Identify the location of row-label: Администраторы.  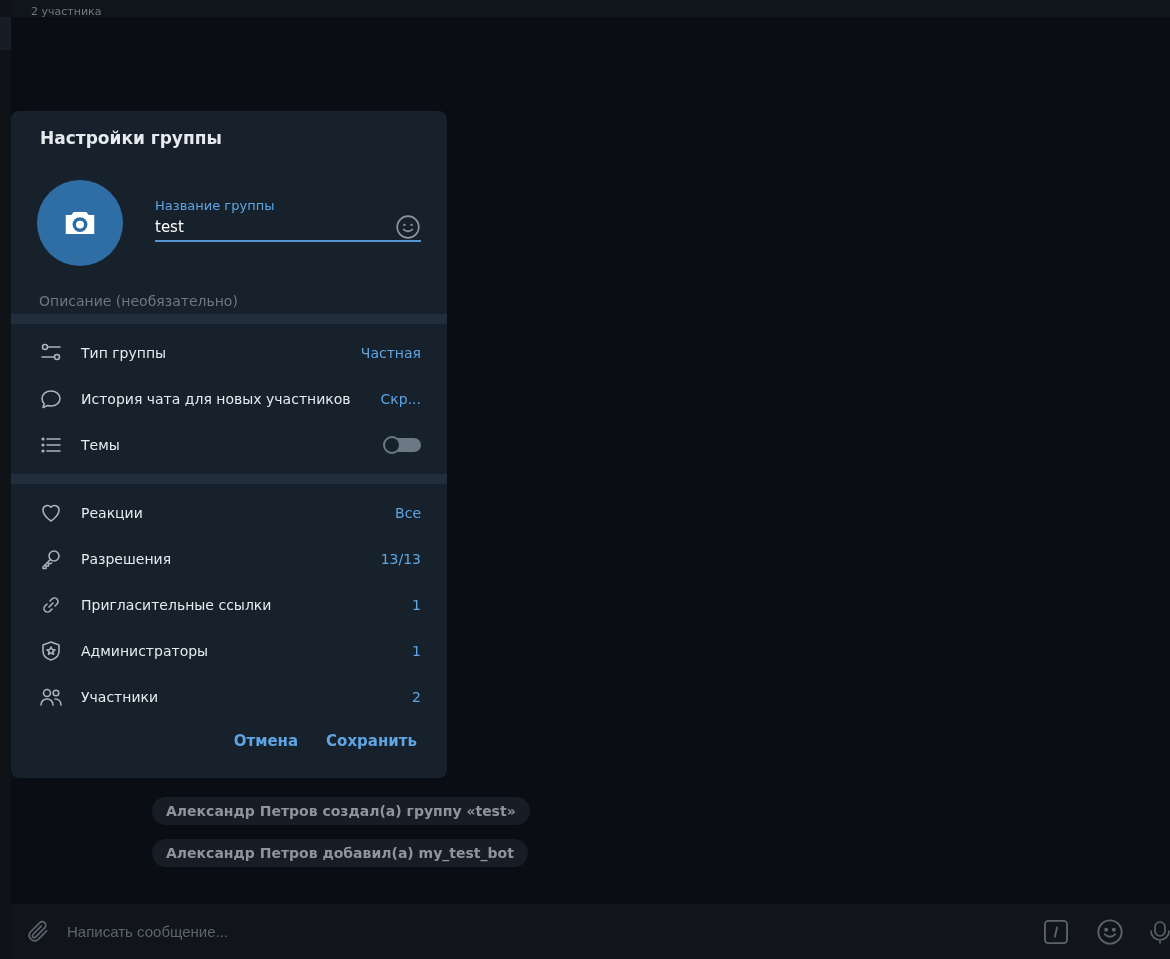
(145, 651).